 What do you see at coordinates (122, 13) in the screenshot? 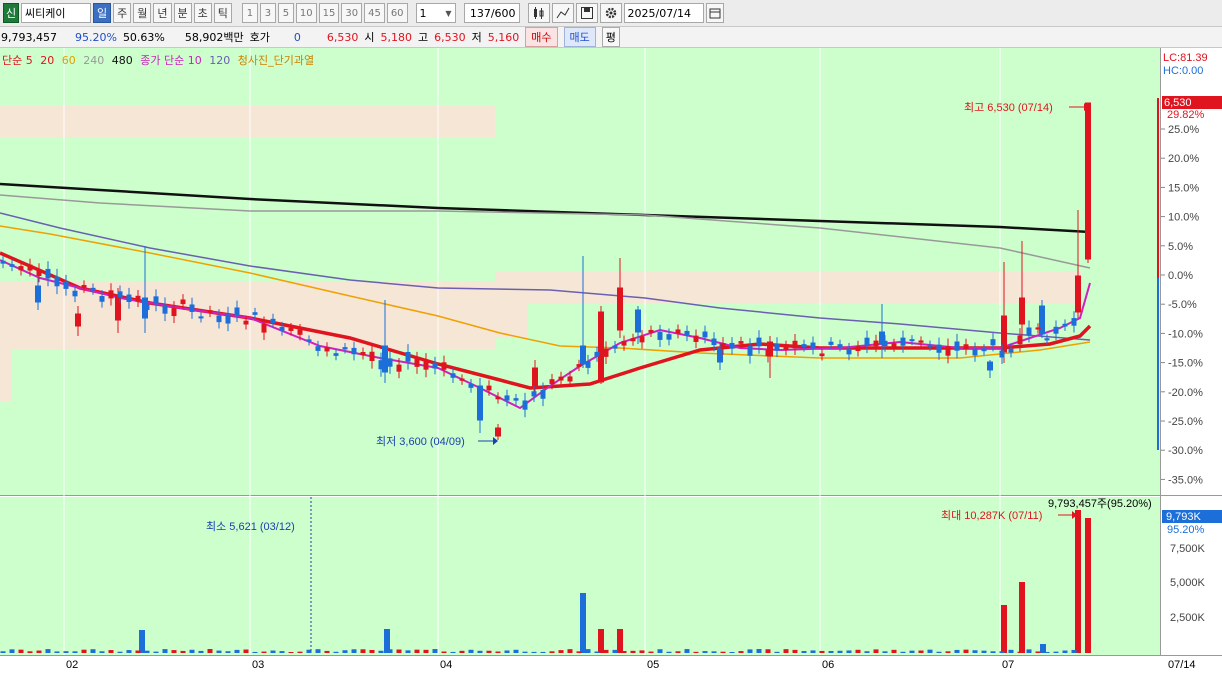
I see `period-week-button: 주` at bounding box center [122, 13].